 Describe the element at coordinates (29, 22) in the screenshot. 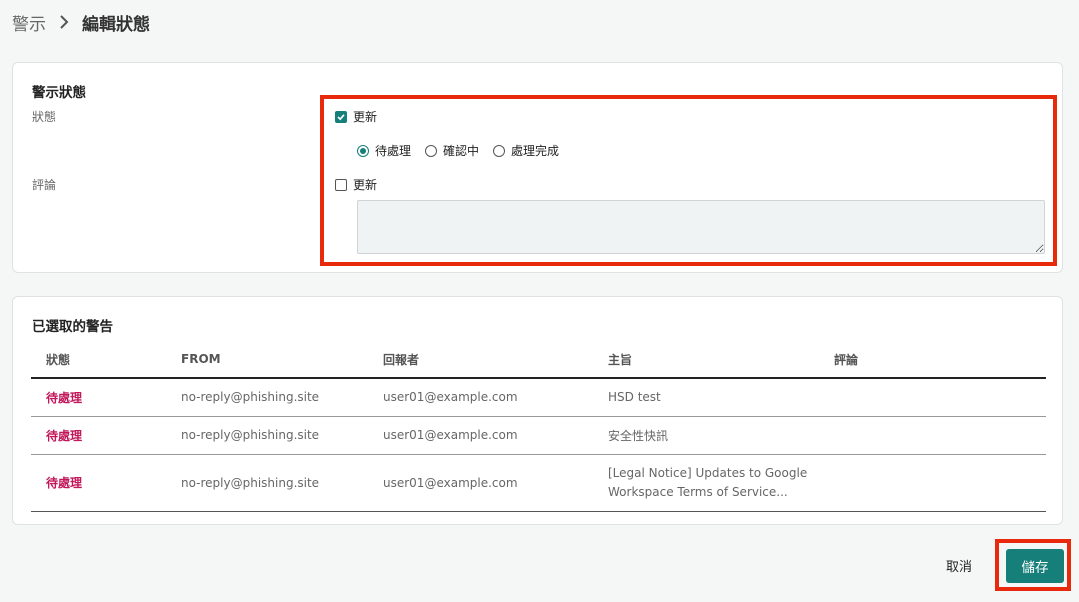

I see `breadcrumb-alerts-link: 警示` at that location.